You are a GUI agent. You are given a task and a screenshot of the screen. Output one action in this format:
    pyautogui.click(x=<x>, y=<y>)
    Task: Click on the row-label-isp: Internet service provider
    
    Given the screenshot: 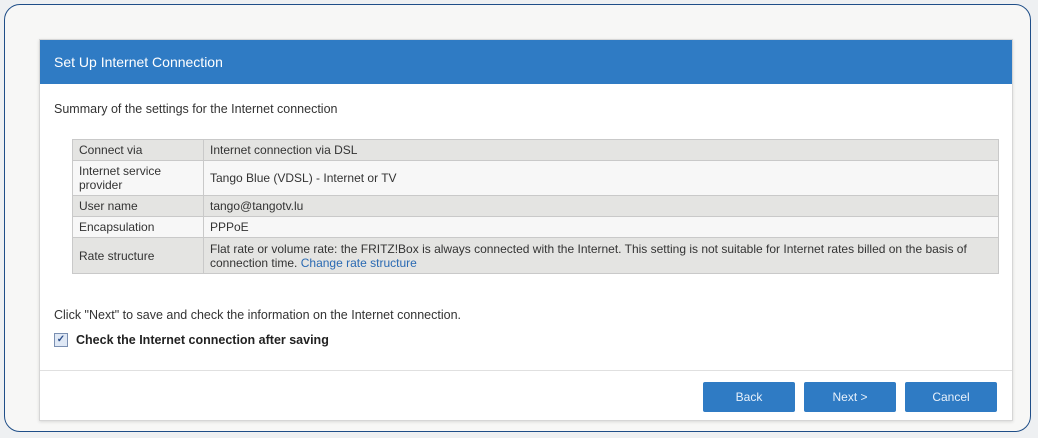 What is the action you would take?
    pyautogui.click(x=138, y=178)
    